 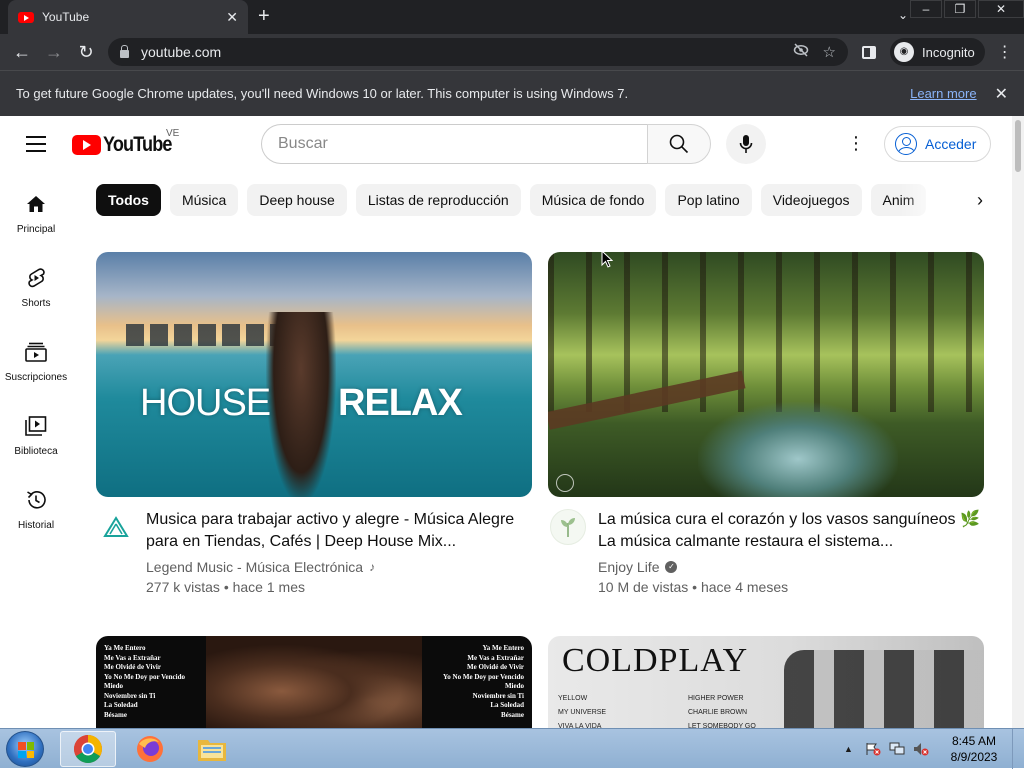 I want to click on search-button, so click(x=679, y=144).